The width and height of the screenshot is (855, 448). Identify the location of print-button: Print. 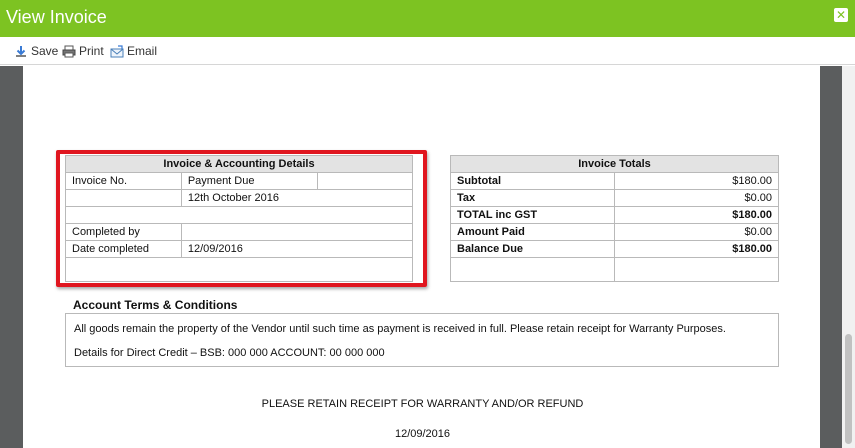
(83, 51).